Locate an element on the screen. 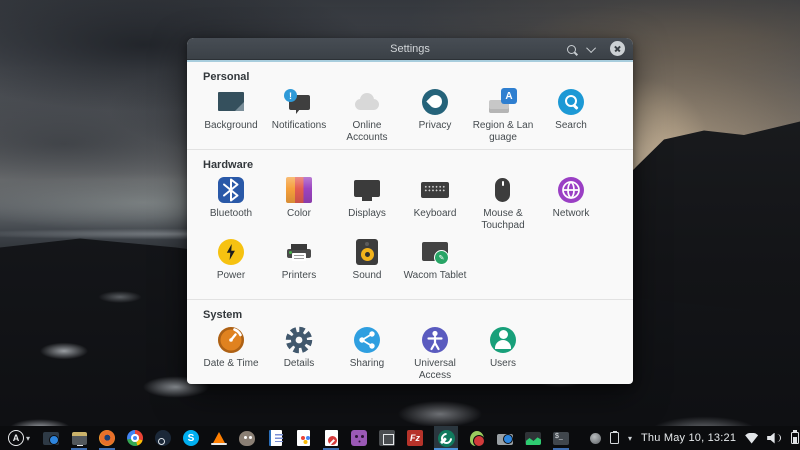 Image resolution: width=800 pixels, height=450 pixels. frame-icon is located at coordinates (387, 438).